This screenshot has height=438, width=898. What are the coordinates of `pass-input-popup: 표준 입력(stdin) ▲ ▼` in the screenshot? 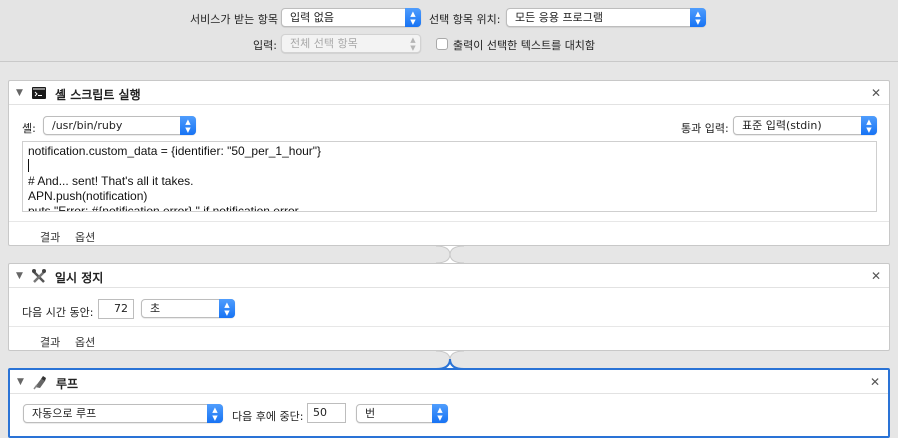 It's located at (805, 125).